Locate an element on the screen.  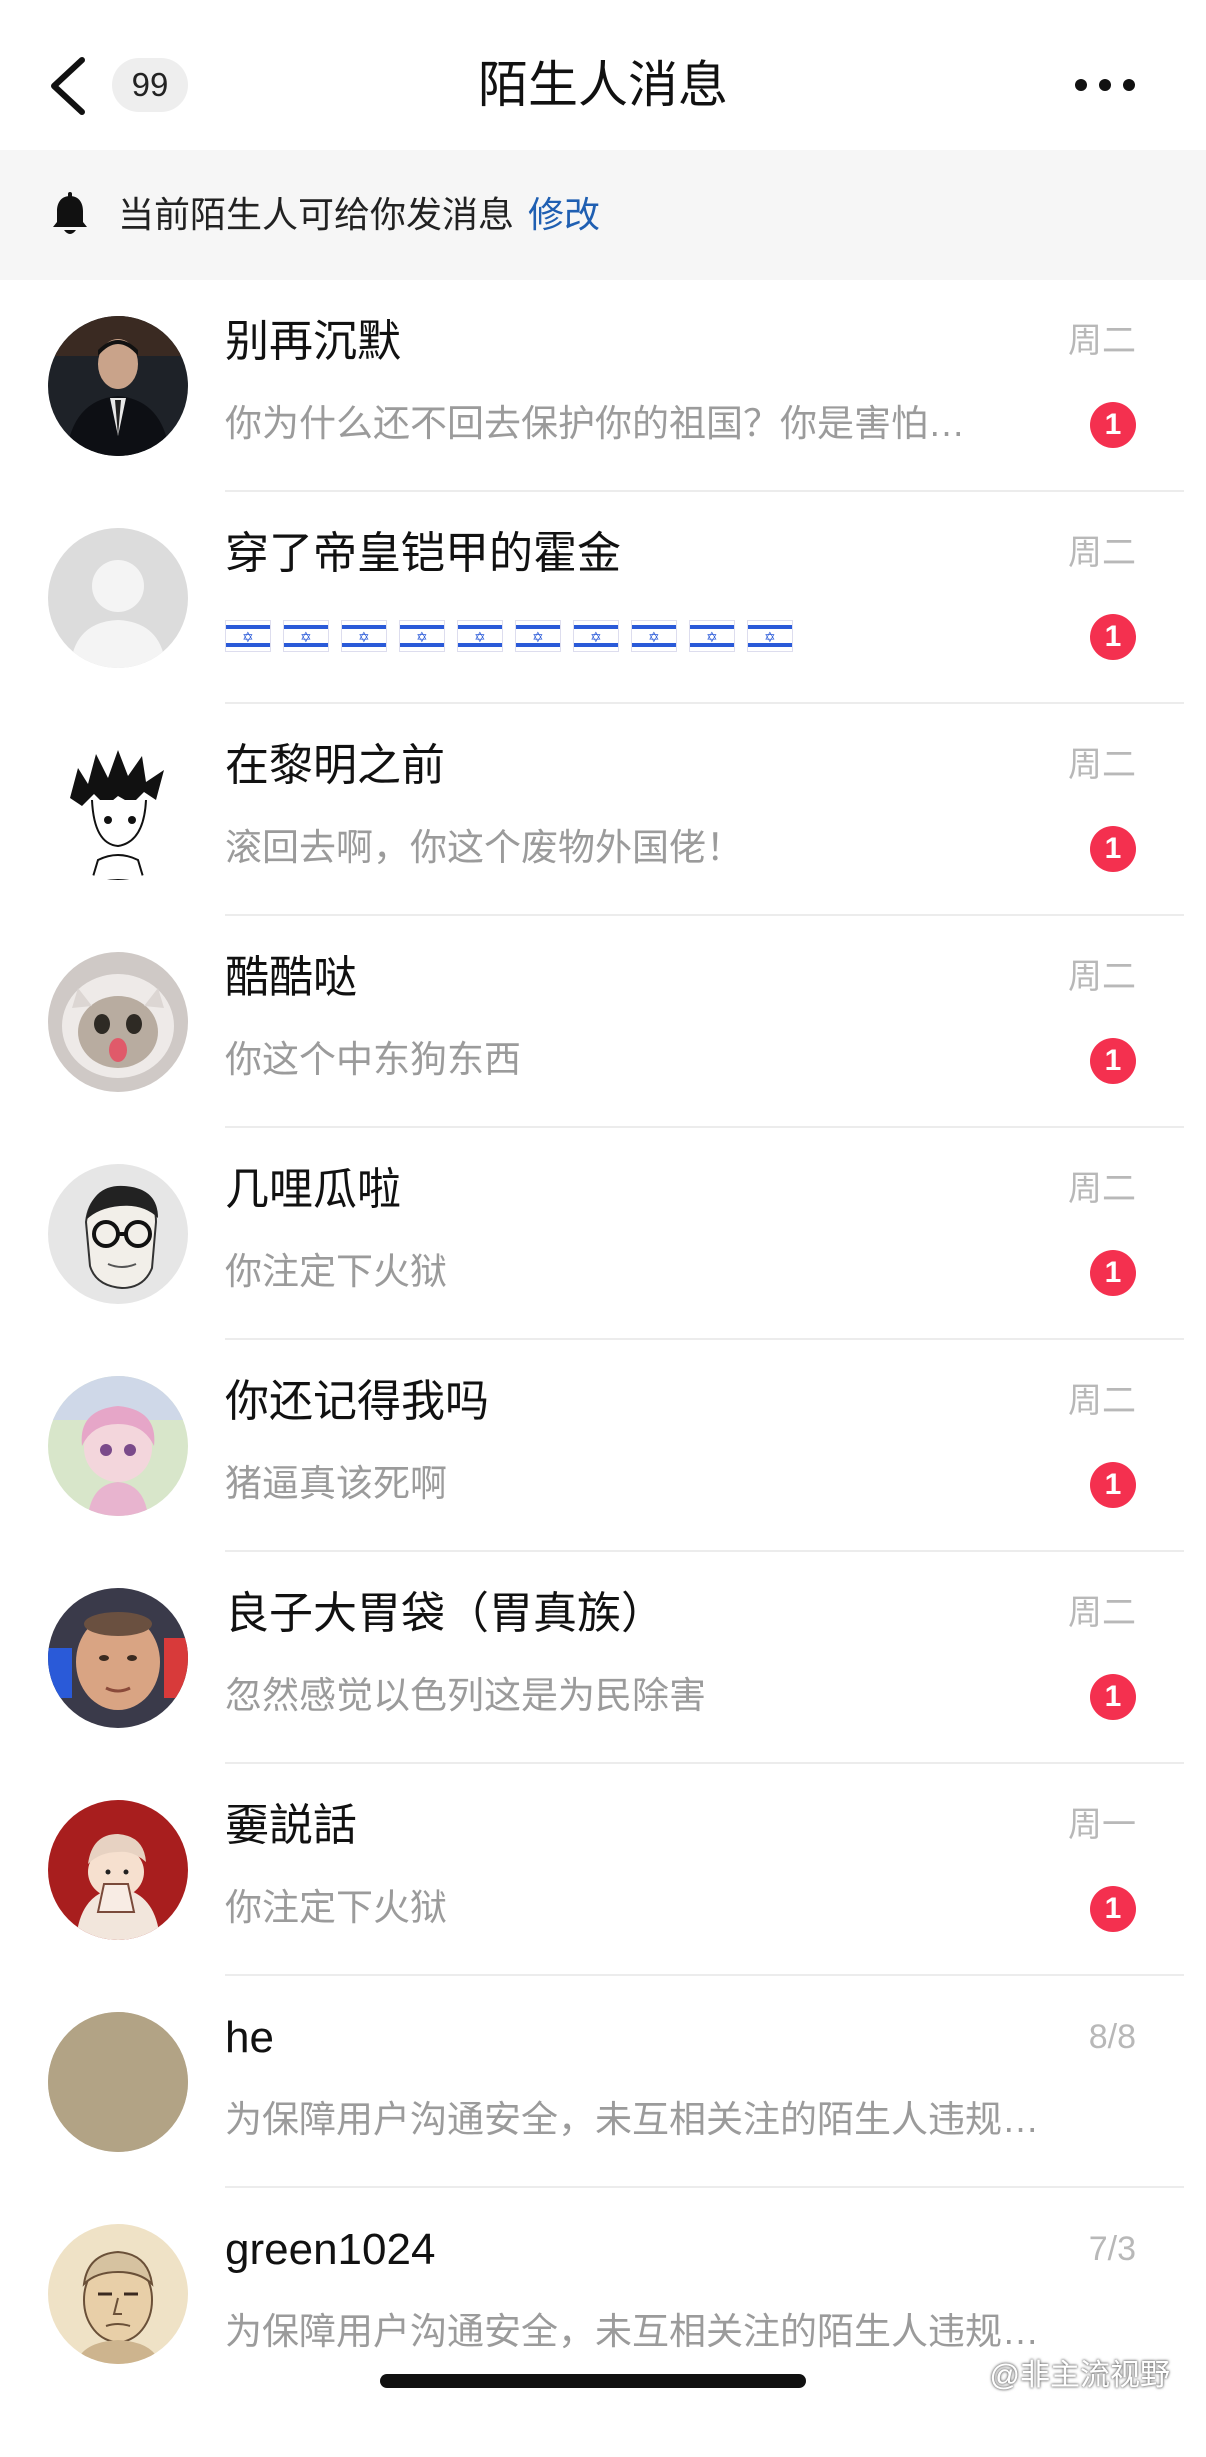
sender-name: 酷酷哒 is located at coordinates (291, 977).